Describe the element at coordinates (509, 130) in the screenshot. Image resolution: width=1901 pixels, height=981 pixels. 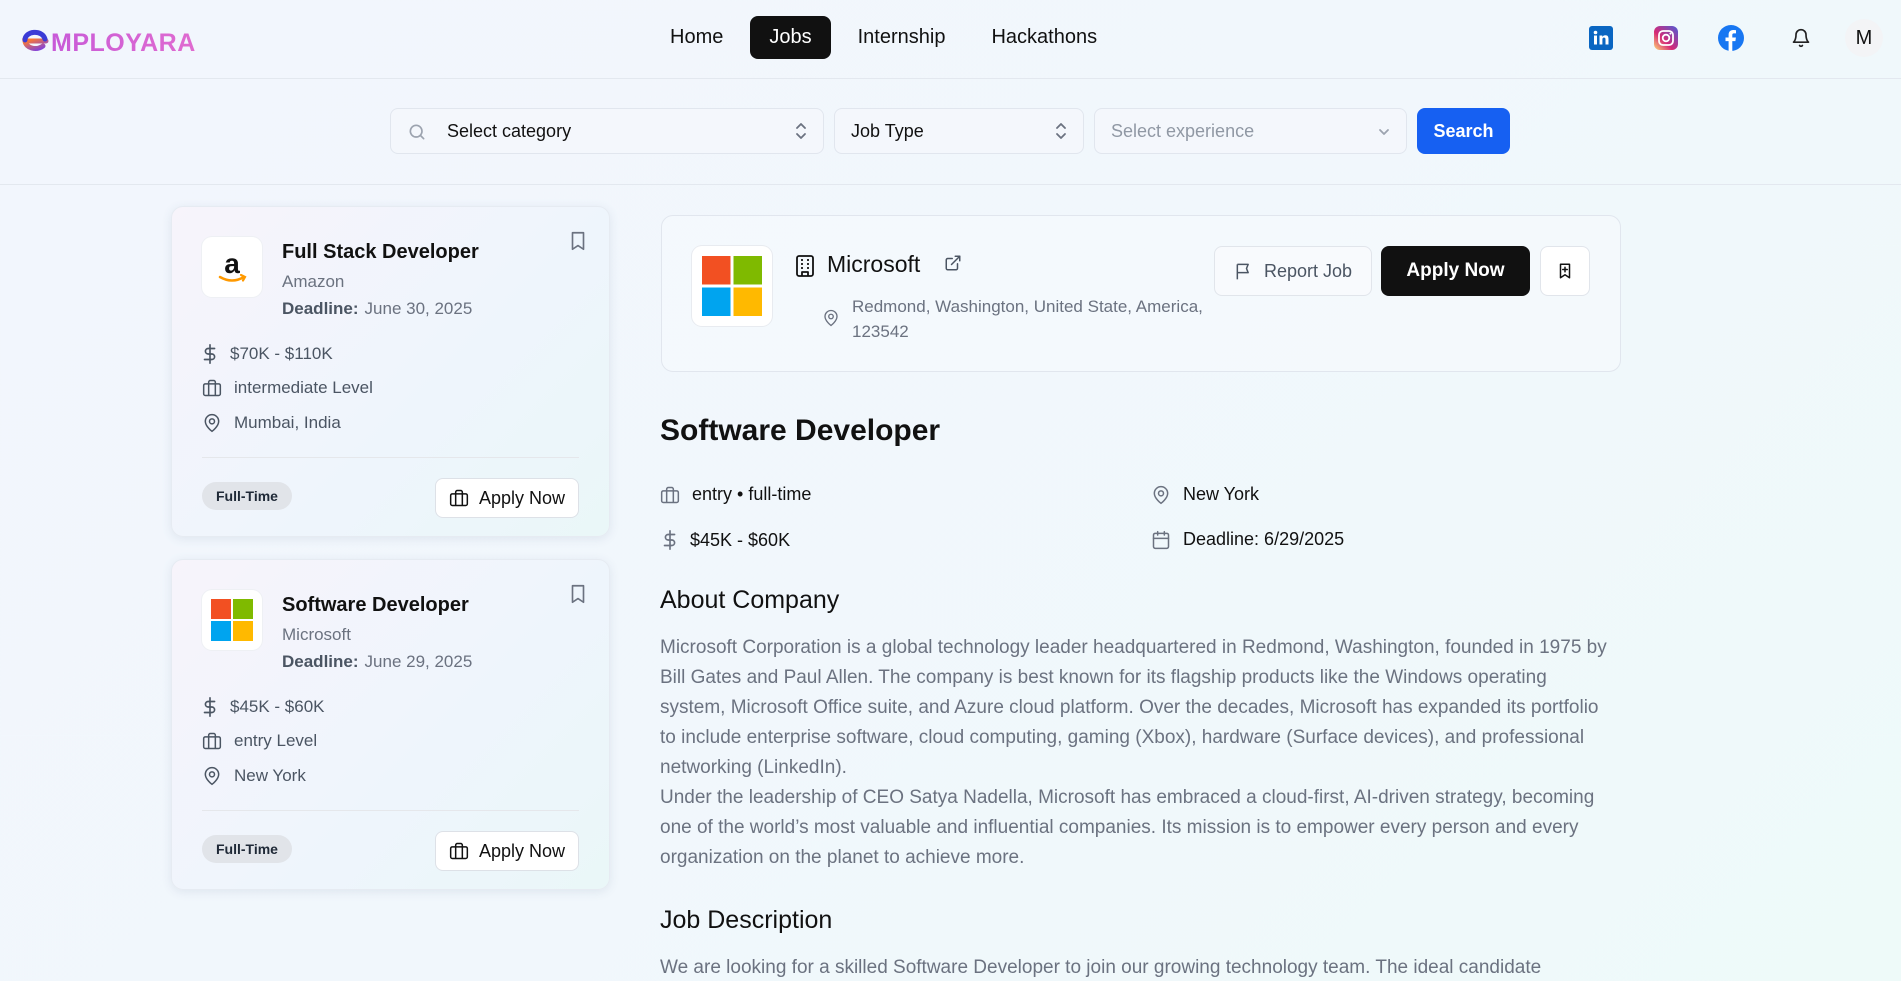
I see `category-label: Select category` at that location.